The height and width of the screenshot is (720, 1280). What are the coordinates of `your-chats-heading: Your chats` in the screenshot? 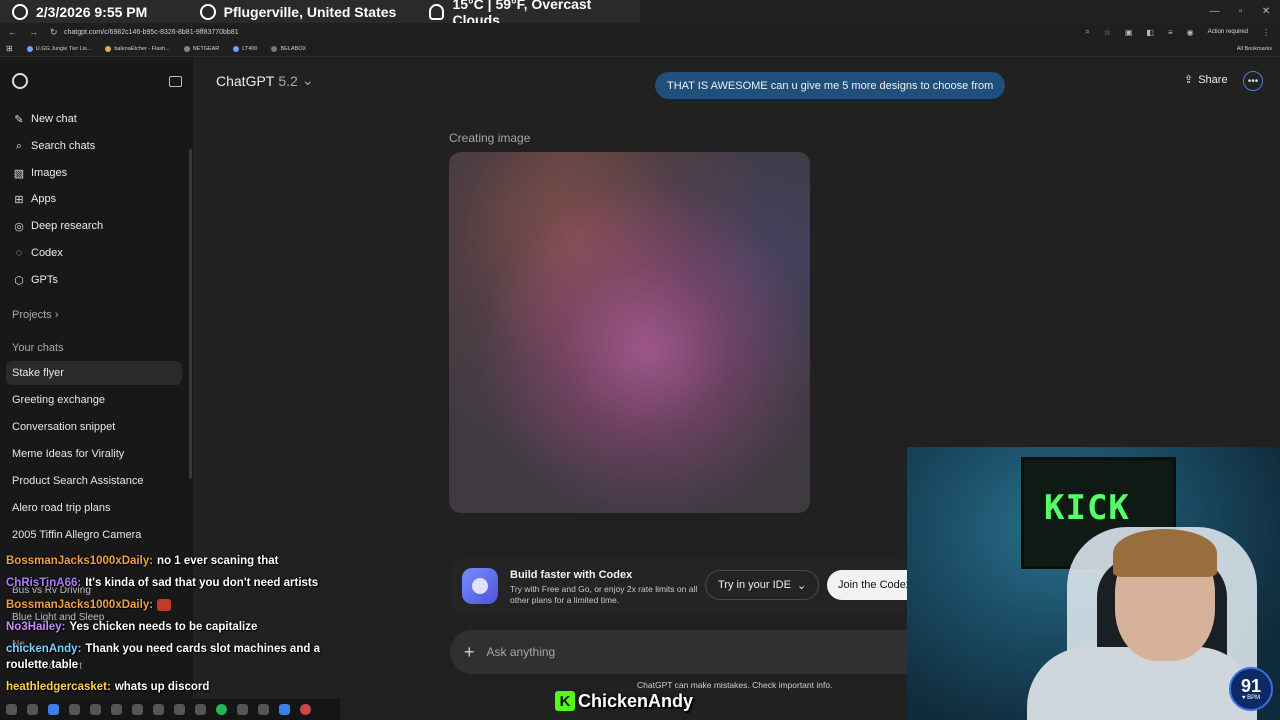 It's located at (38, 348).